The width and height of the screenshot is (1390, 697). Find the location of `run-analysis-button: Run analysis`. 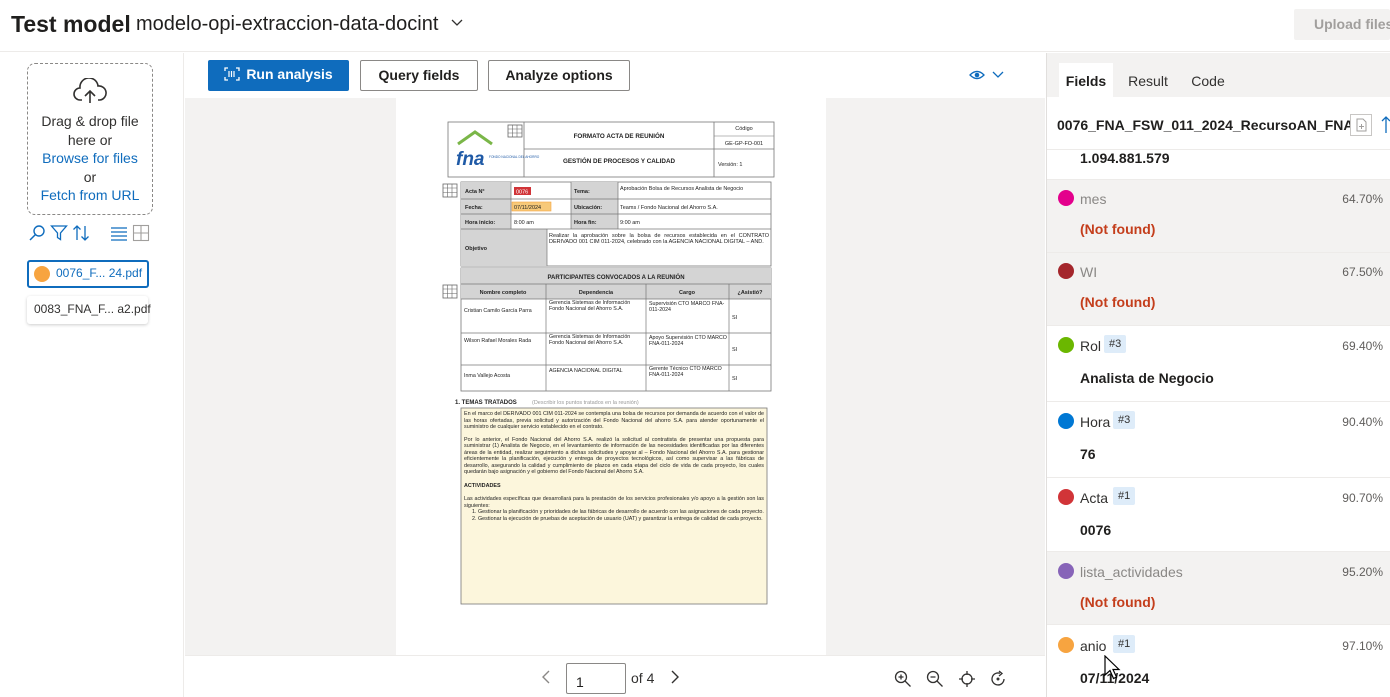

run-analysis-button: Run analysis is located at coordinates (278, 75).